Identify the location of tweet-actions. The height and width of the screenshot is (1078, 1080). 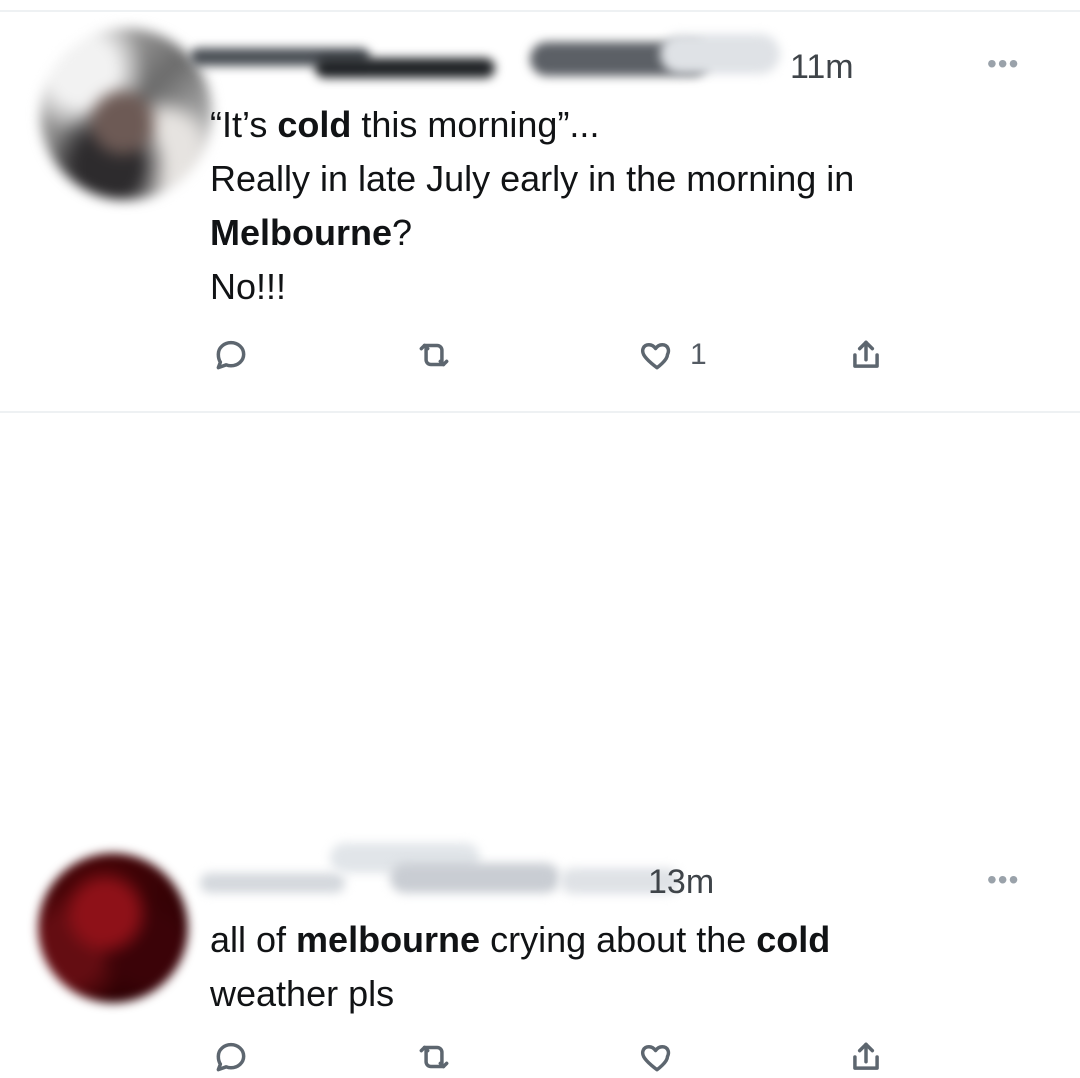
(540, 1058).